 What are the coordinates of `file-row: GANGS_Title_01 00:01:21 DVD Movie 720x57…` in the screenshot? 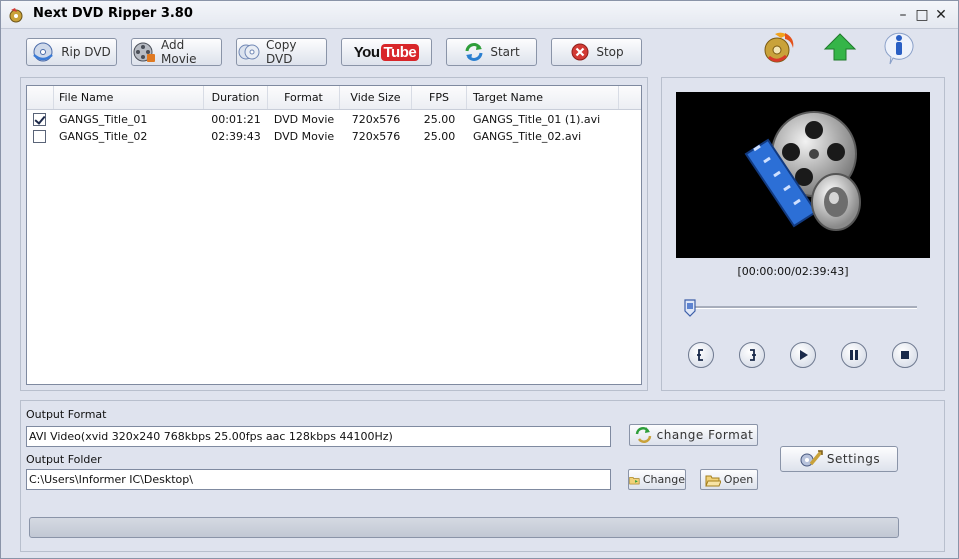 It's located at (334, 119).